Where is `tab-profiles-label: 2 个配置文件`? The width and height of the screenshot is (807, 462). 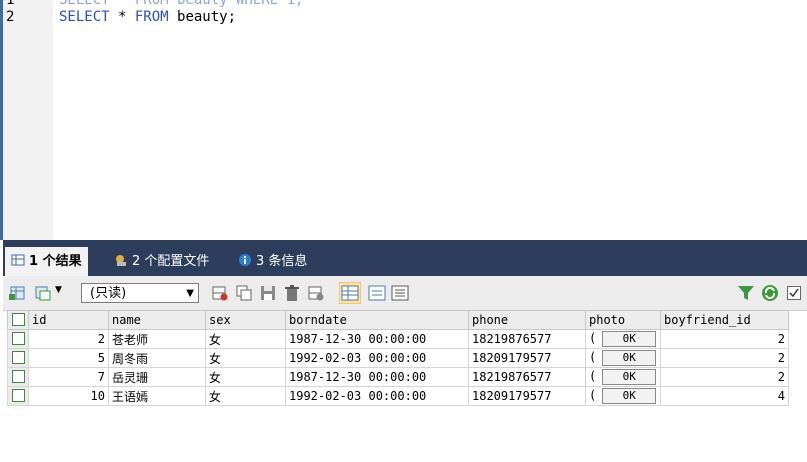 tab-profiles-label: 2 个配置文件 is located at coordinates (171, 261).